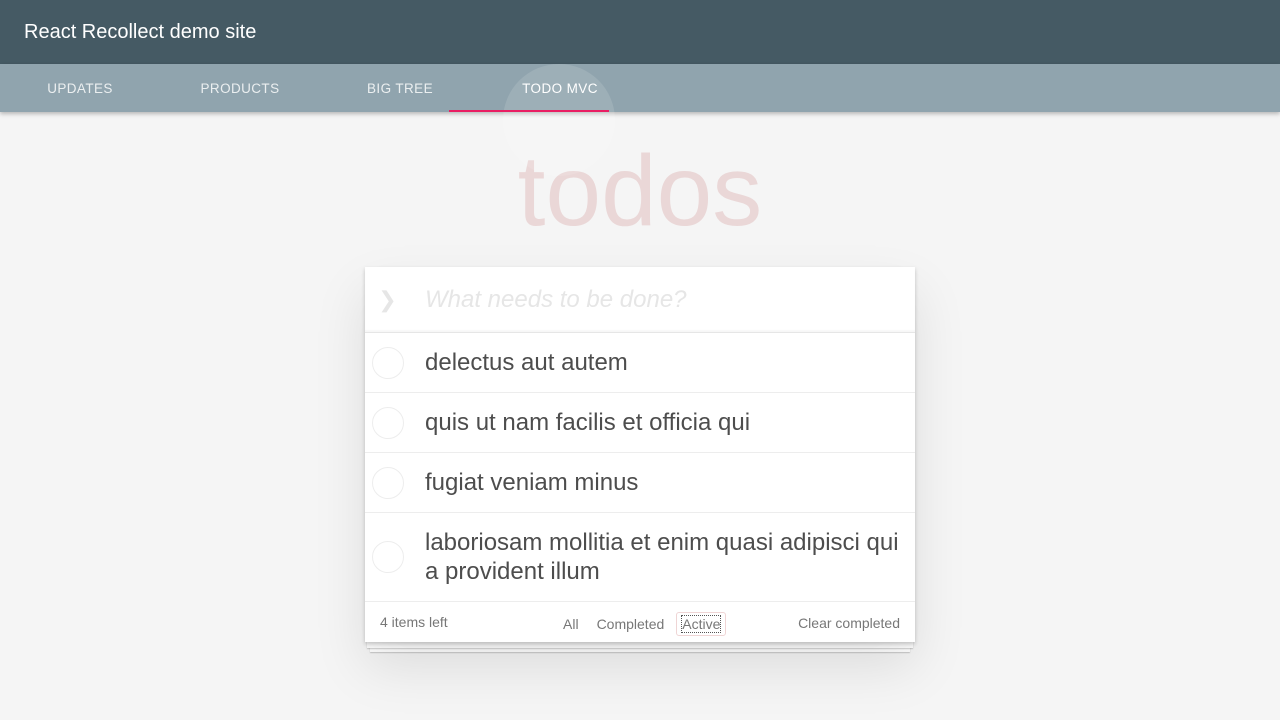 This screenshot has width=1280, height=720. What do you see at coordinates (662, 422) in the screenshot?
I see `todo-label: quis ut nam facilis et officia qui` at bounding box center [662, 422].